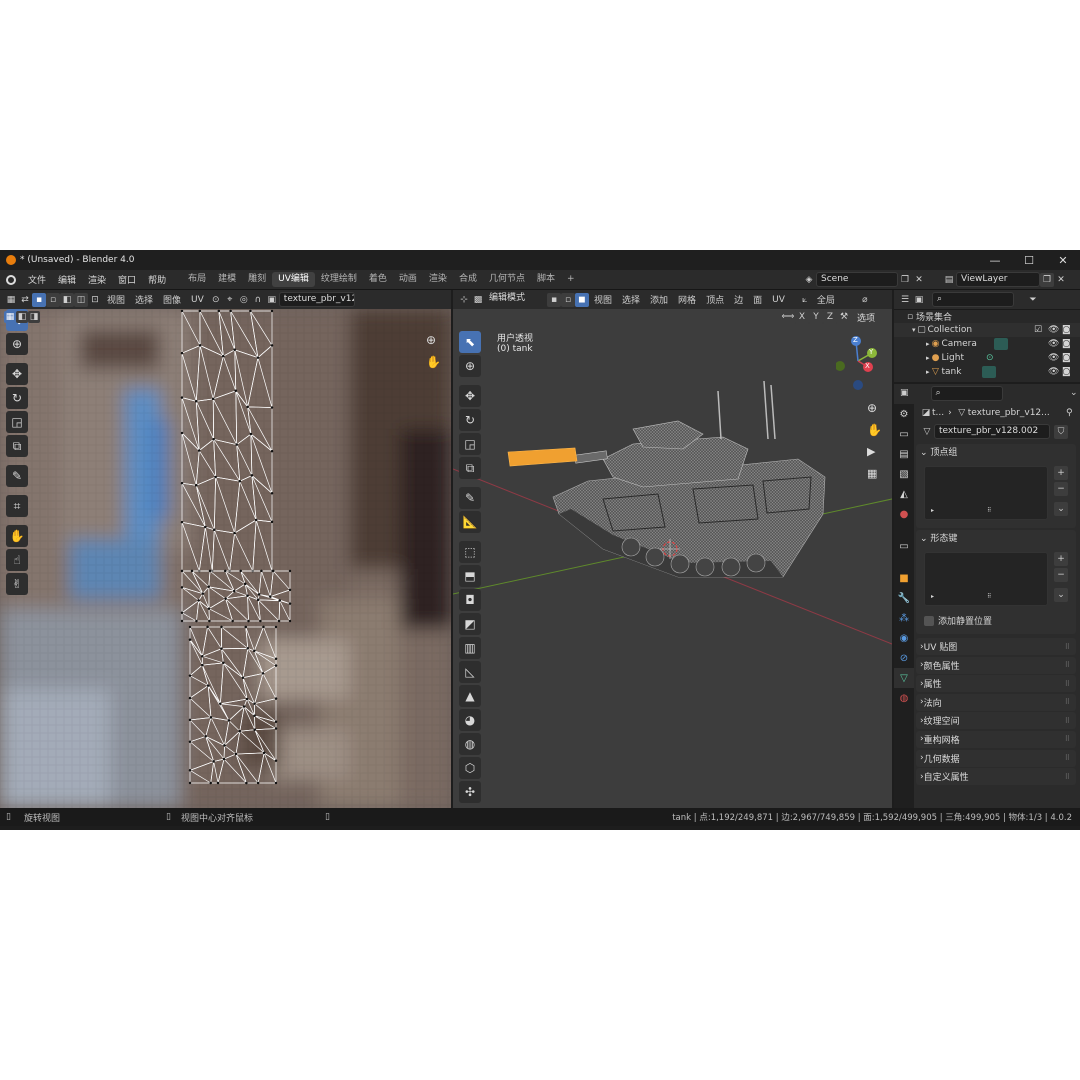 The image size is (1080, 1080). I want to click on image-name-field: texture_pbr_v128.p, so click(316, 299).